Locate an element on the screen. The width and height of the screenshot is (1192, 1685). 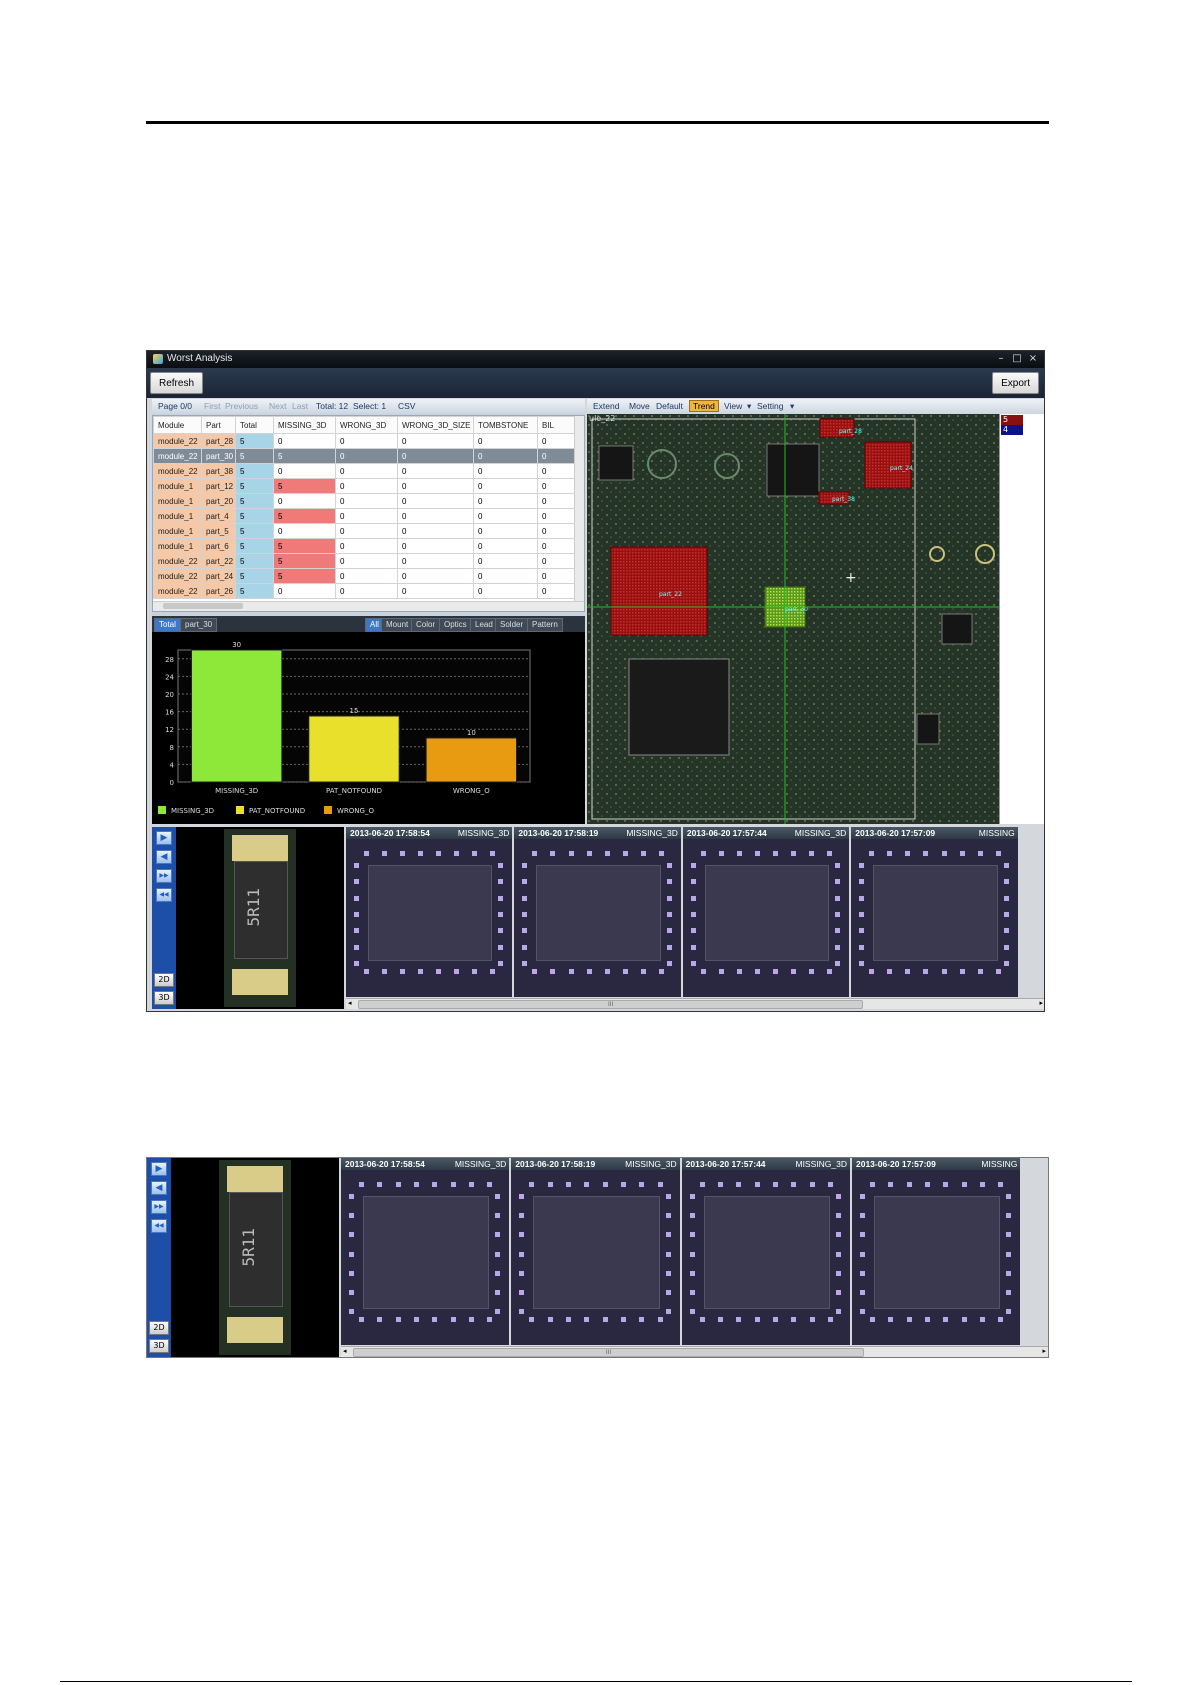
column-header: WRONG_3D is located at coordinates (366, 425).